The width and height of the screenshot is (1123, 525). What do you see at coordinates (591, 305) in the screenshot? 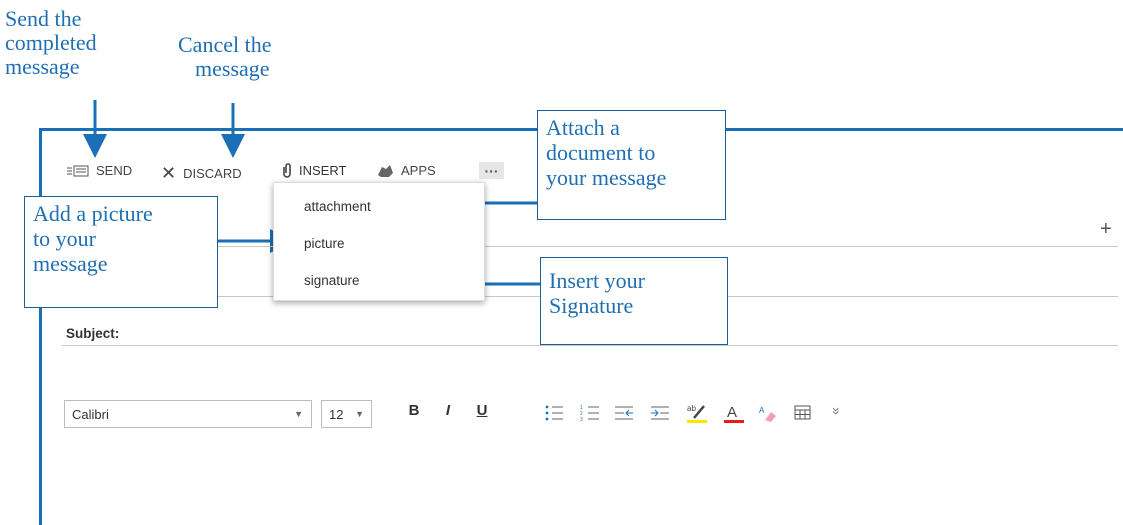
I see `signature-callout-line: Signature` at bounding box center [591, 305].